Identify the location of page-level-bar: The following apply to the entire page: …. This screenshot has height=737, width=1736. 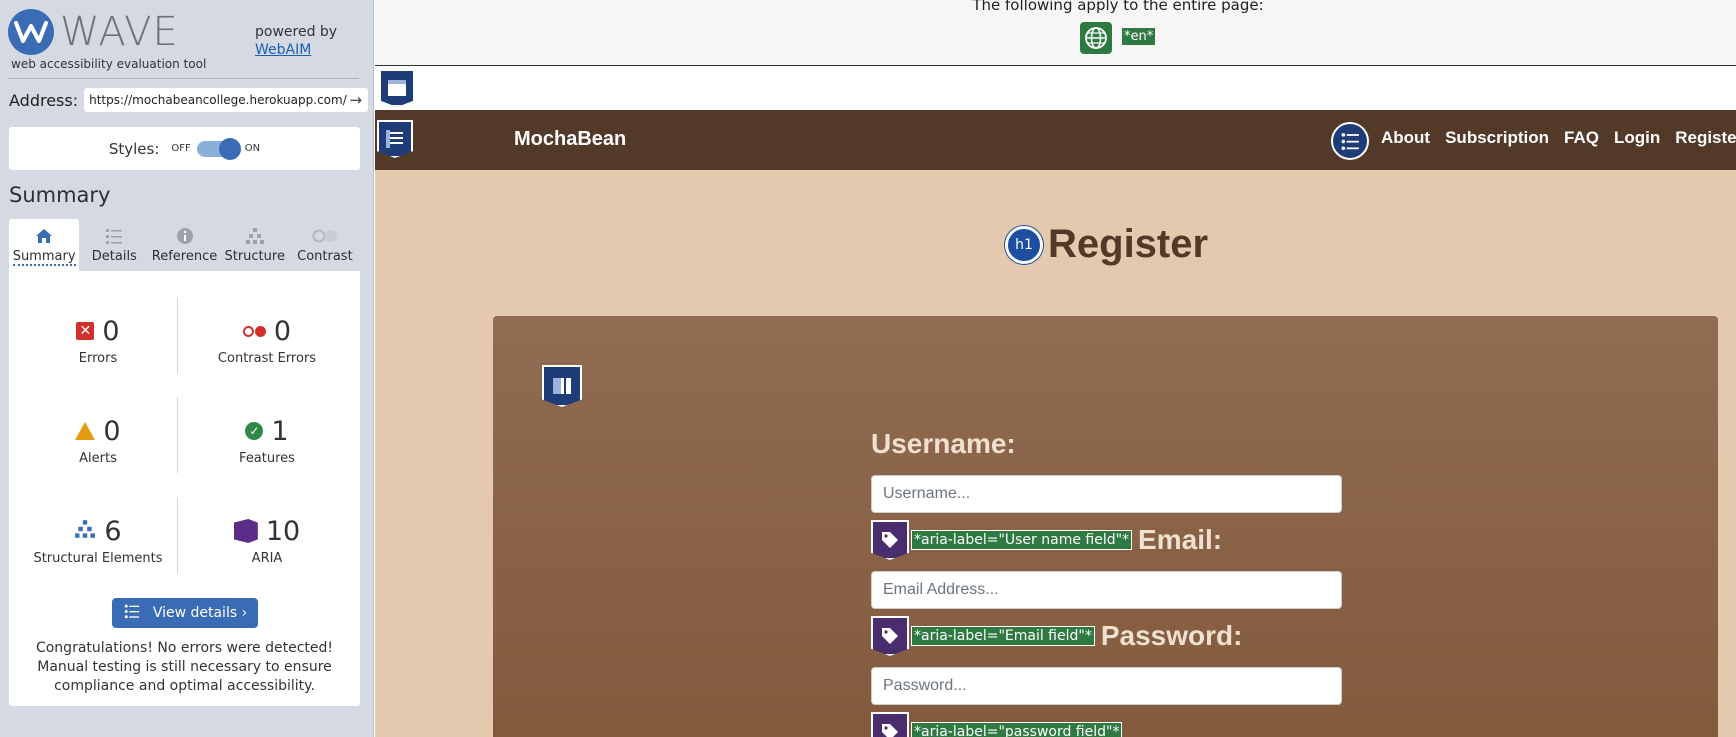
(1055, 33).